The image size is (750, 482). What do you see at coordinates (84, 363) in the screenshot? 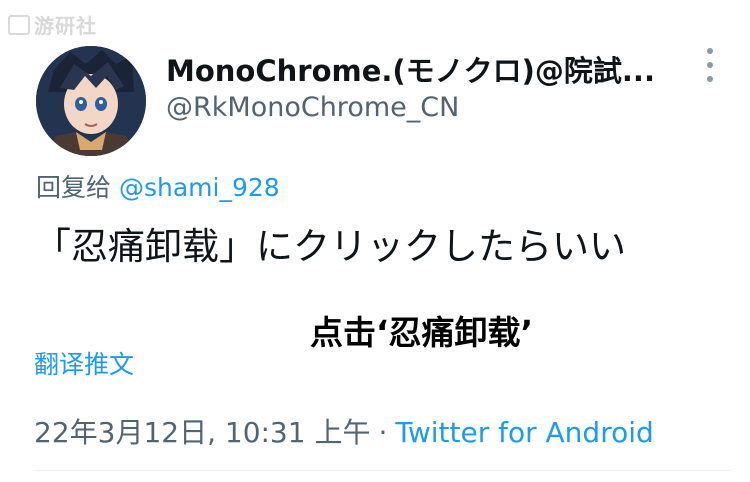
I see `translate-tweet-link: 翻译推文` at bounding box center [84, 363].